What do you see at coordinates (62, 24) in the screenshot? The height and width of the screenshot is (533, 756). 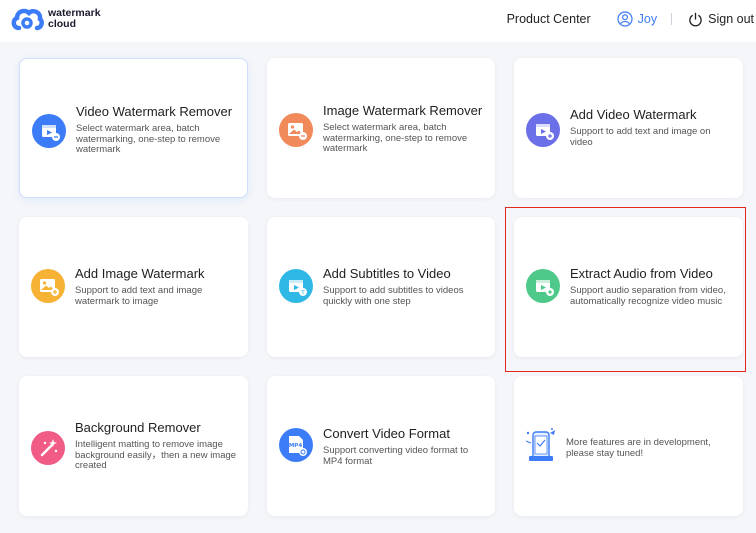 I see `logo-line2: cloud` at bounding box center [62, 24].